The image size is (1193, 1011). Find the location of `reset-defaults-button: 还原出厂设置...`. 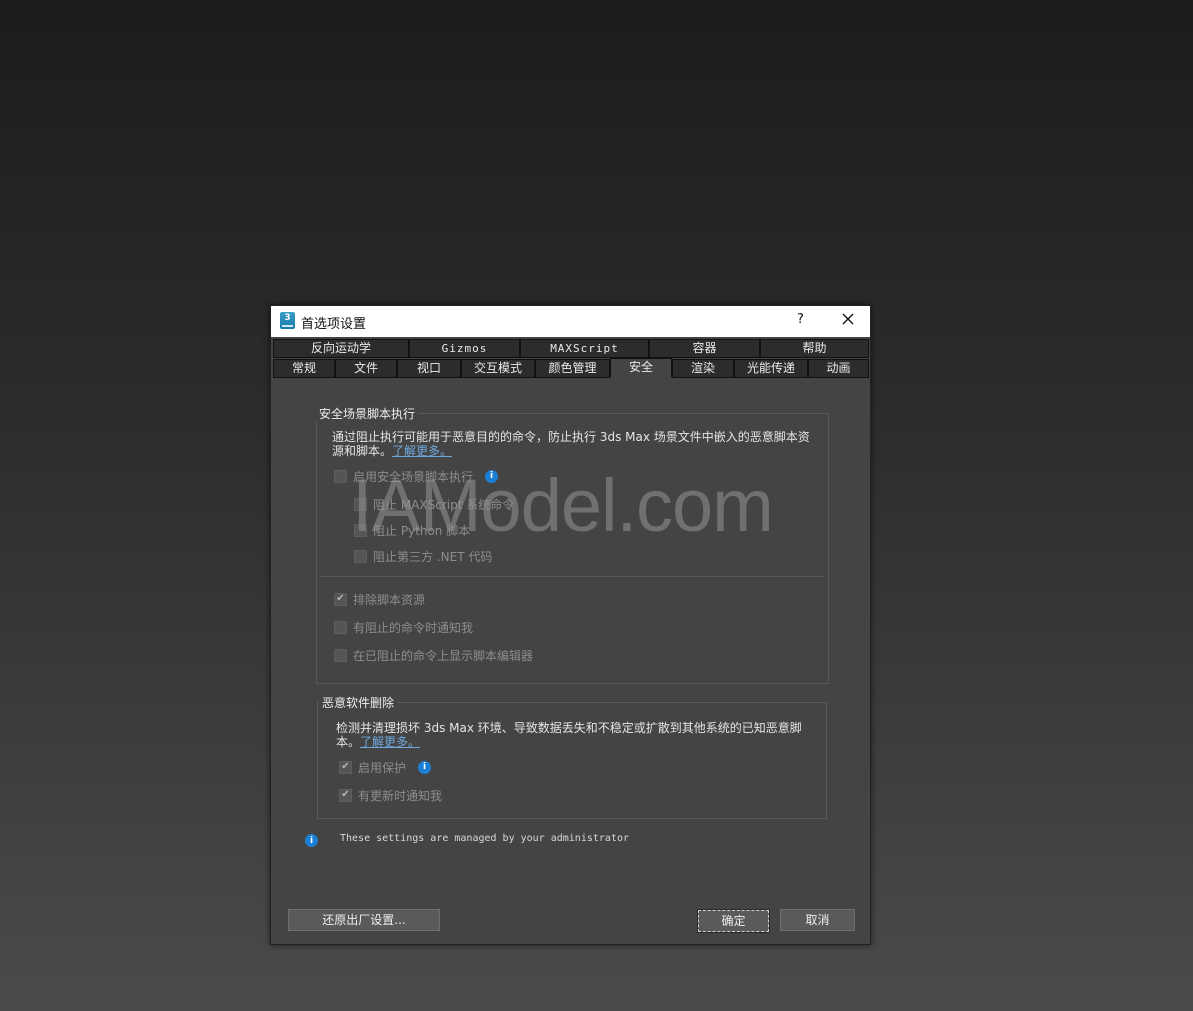

reset-defaults-button: 还原出厂设置... is located at coordinates (364, 920).